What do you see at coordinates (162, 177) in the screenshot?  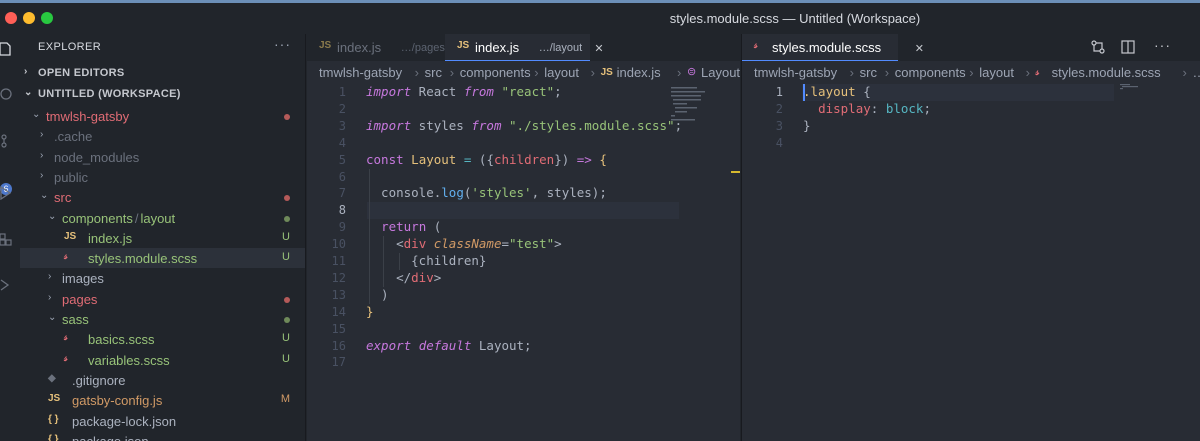 I see `folder-item: › public` at bounding box center [162, 177].